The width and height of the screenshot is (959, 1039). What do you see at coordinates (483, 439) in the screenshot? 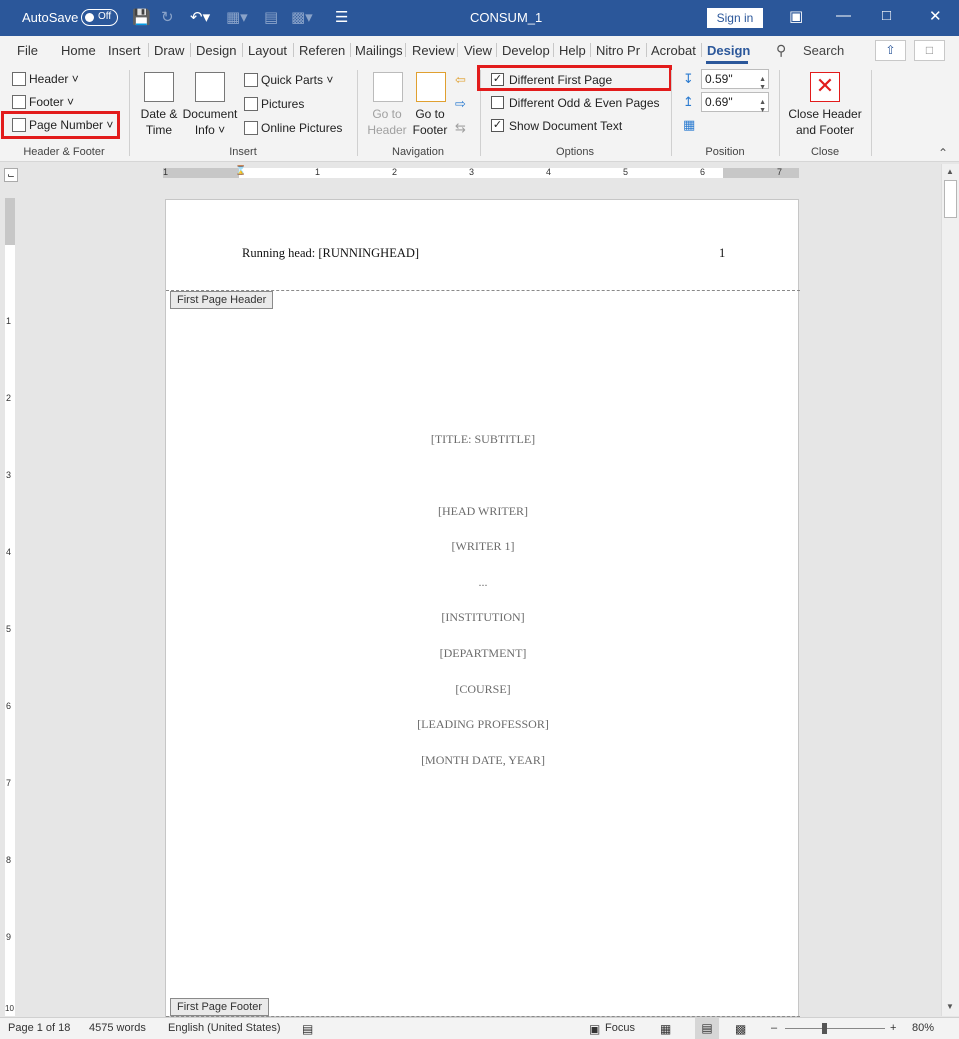
I see `title-placeholder: [TITLE: SUBTITLE]` at bounding box center [483, 439].